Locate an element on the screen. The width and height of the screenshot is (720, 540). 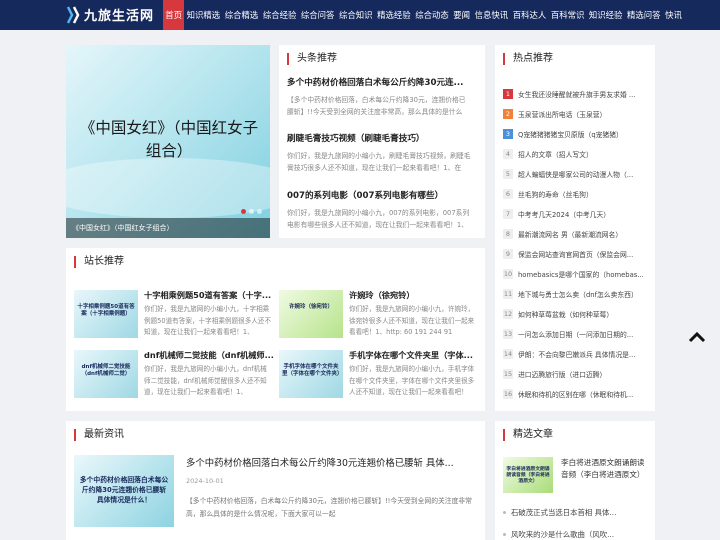
rank-badge: 7 is located at coordinates (508, 213).